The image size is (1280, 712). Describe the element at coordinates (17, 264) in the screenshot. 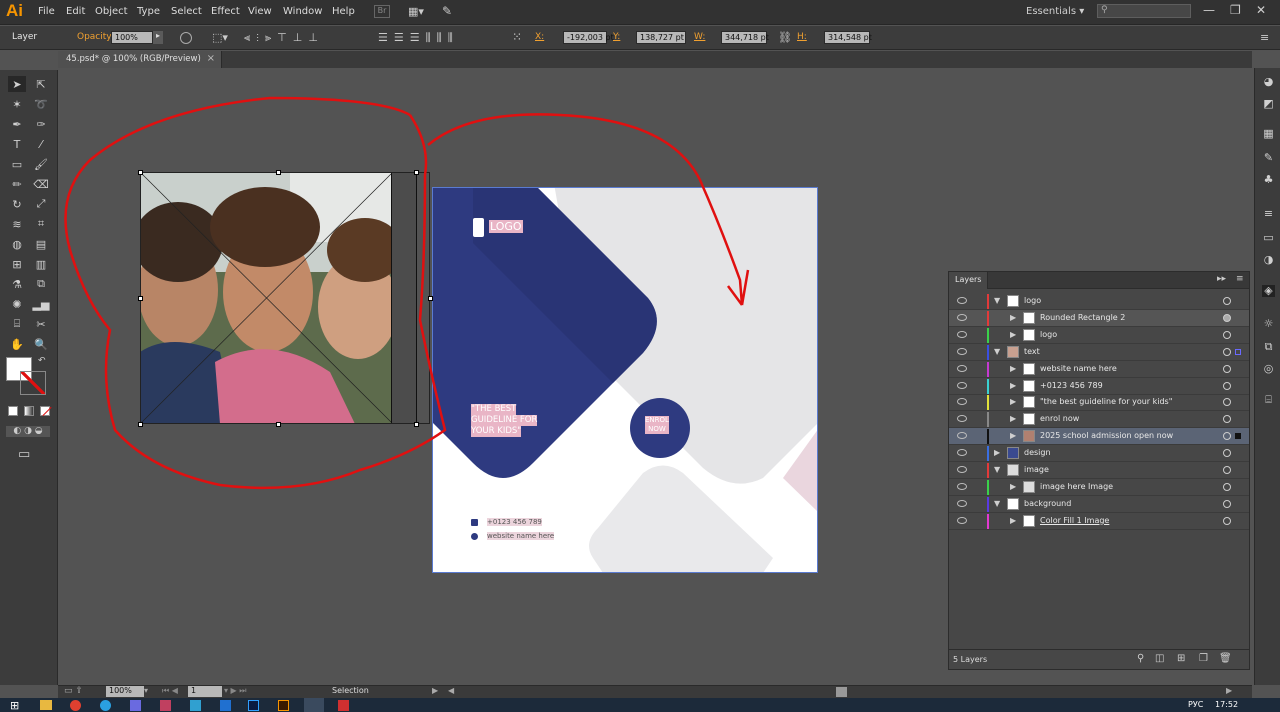

I see `mesh-tool-icon: ⊞` at that location.